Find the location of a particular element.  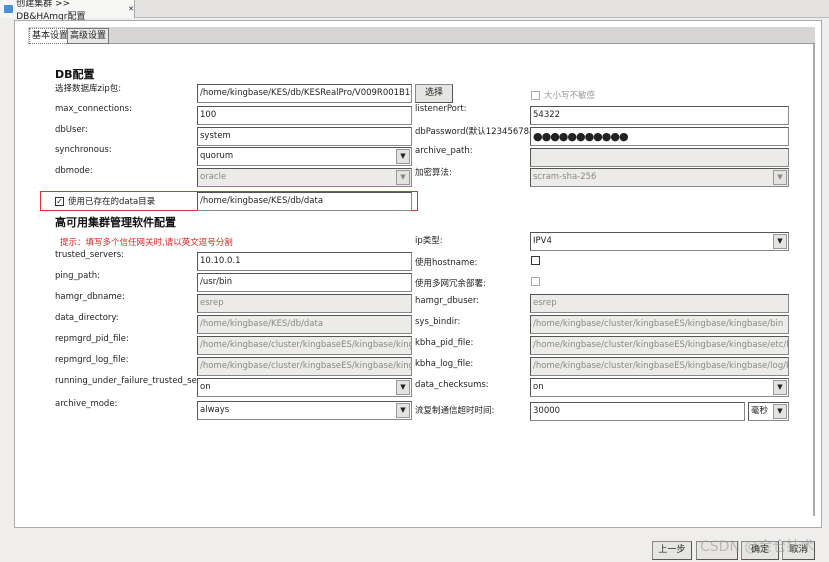

hamgr-dbname-value: esrep is located at coordinates (212, 303).